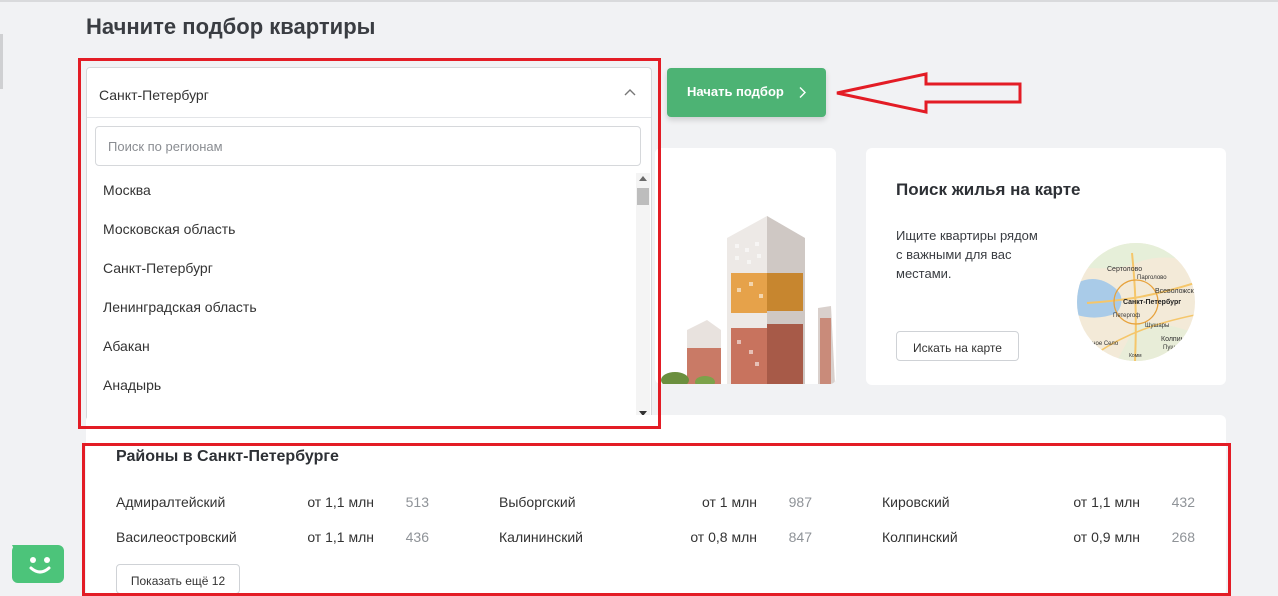 The image size is (1278, 596). What do you see at coordinates (643, 196) in the screenshot?
I see `scrollbar-thumb` at bounding box center [643, 196].